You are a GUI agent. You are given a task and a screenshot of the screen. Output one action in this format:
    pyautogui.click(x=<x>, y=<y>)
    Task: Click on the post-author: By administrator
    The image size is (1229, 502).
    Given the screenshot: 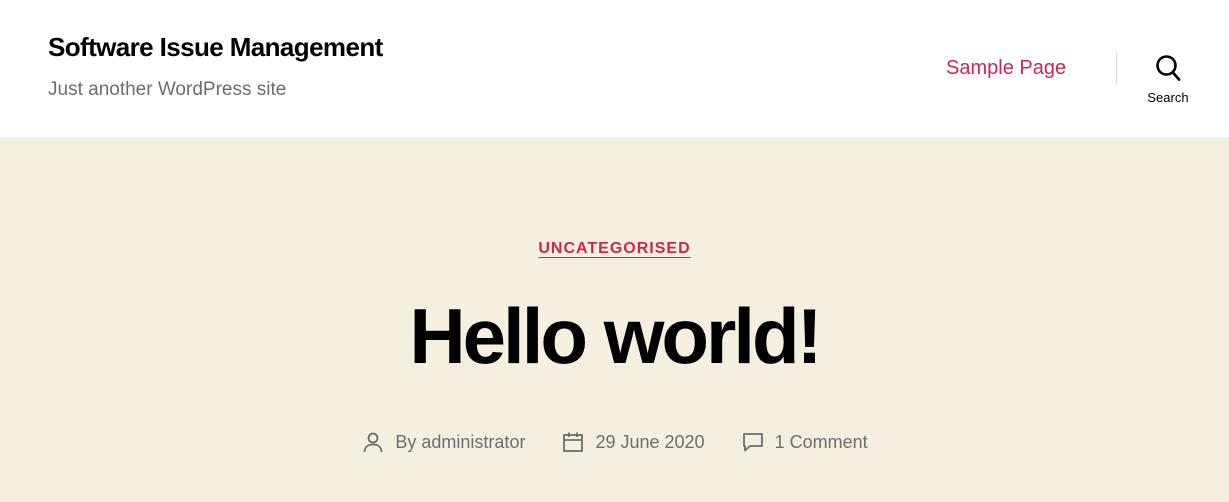 What is the action you would take?
    pyautogui.click(x=443, y=442)
    